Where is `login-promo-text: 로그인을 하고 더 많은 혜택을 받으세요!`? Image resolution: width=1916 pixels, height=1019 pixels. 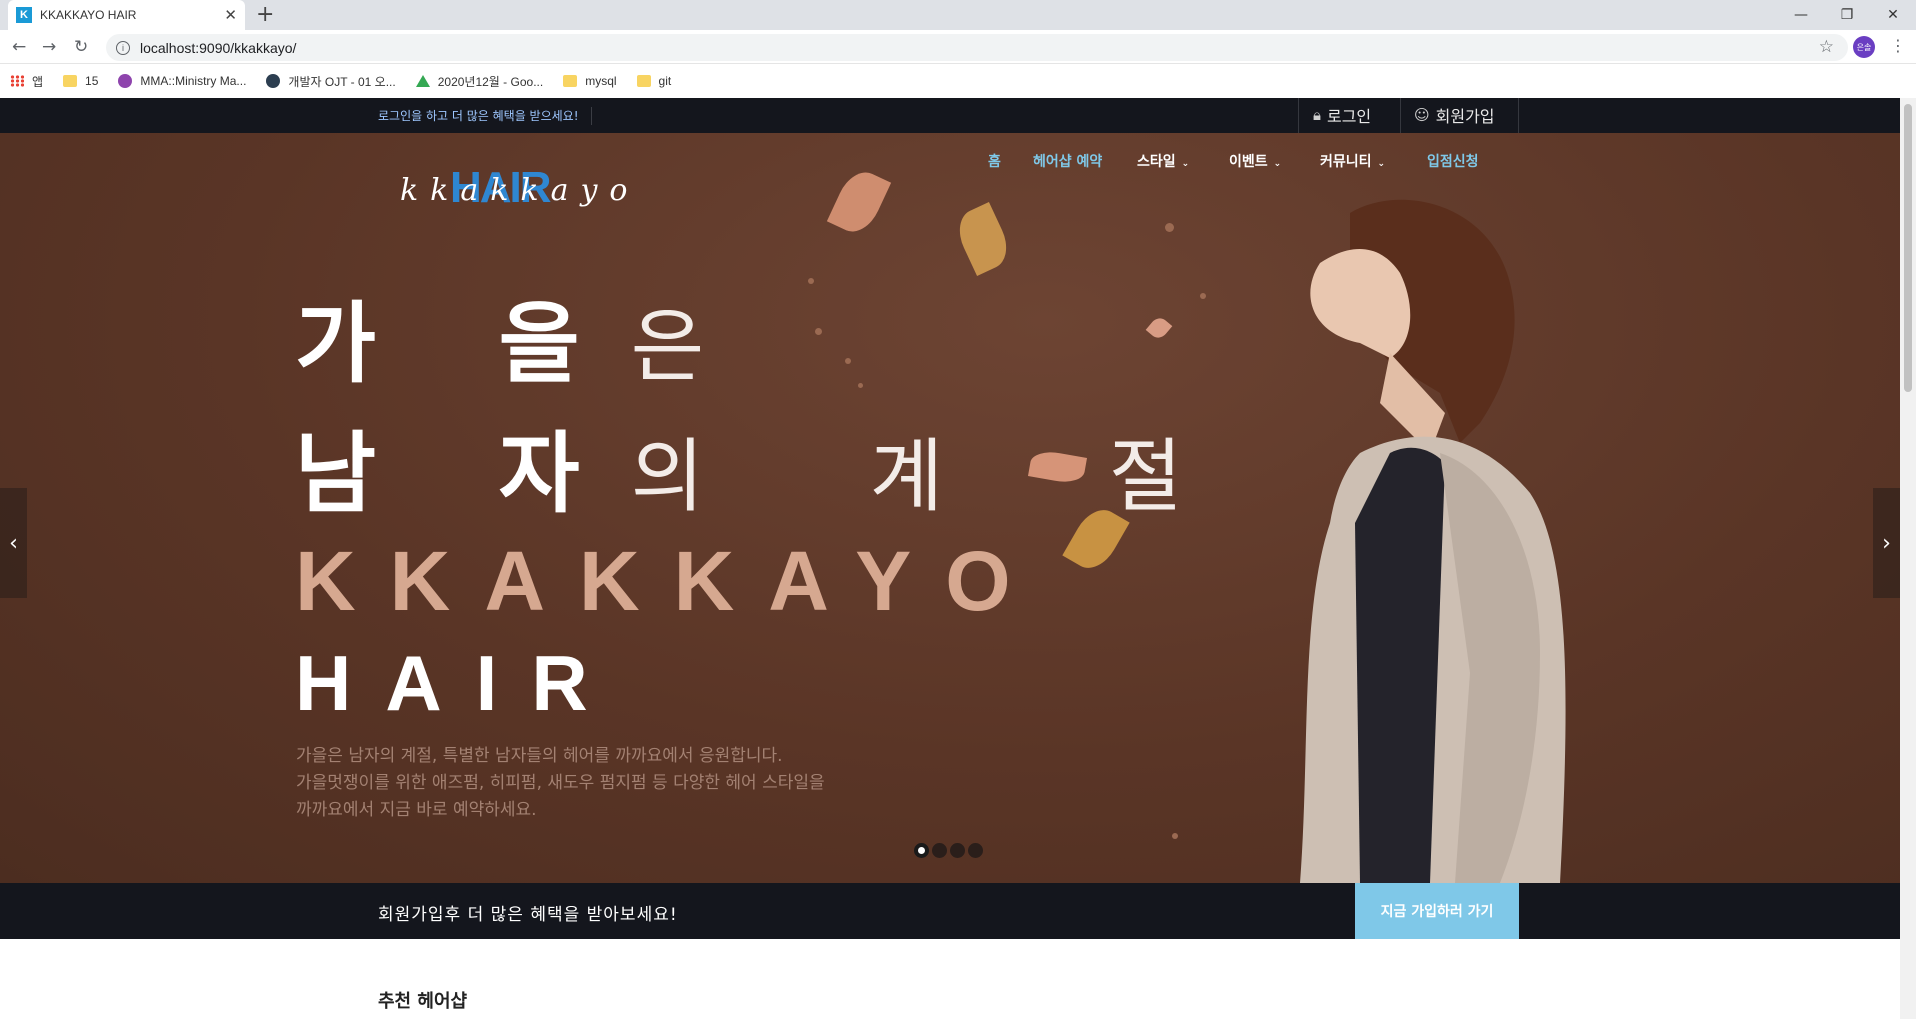
login-promo-text: 로그인을 하고 더 많은 혜택을 받으세요! is located at coordinates (485, 116).